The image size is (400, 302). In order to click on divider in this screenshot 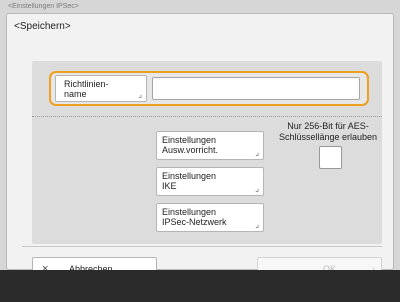, I will do `click(207, 116)`.